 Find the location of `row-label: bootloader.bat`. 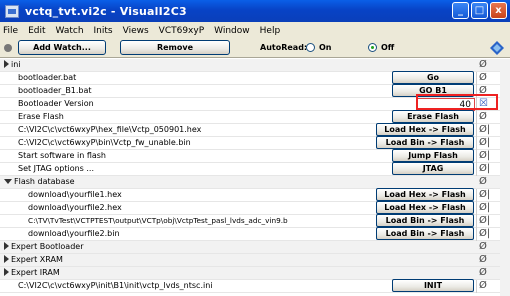

row-label: bootloader.bat is located at coordinates (47, 77).